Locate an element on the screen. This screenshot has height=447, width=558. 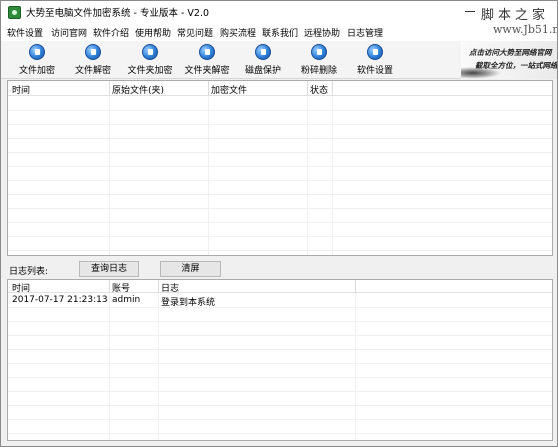
toolbar-label: 粉碎删除 is located at coordinates (318, 71).